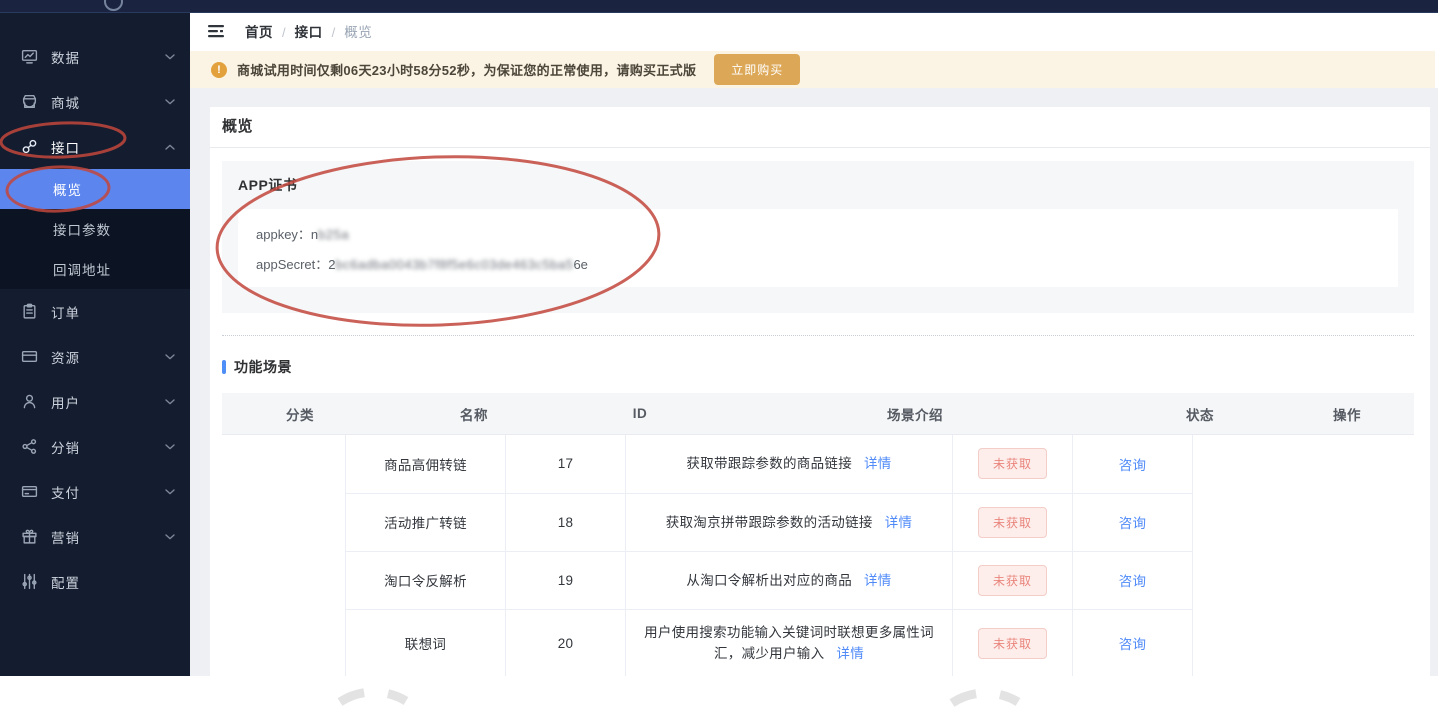  I want to click on sidebar-subitem: 回调地址, so click(95, 269).